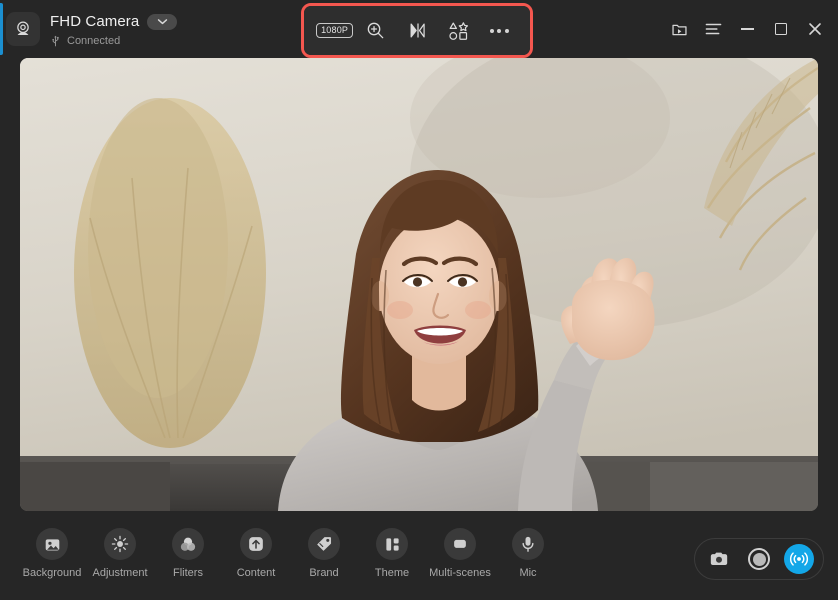 The height and width of the screenshot is (600, 838). I want to click on scenes-glyph, so click(460, 543).